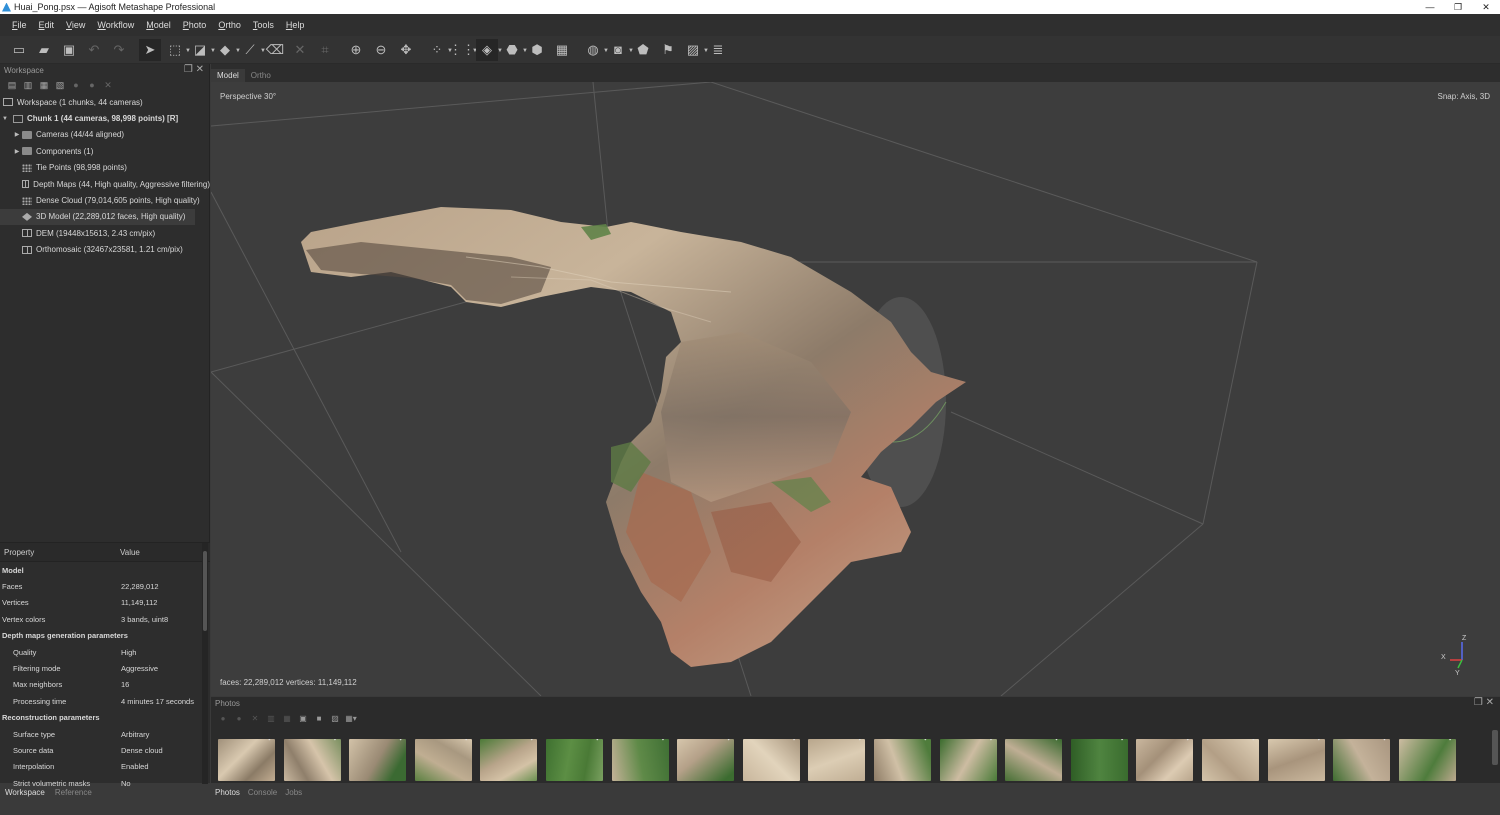 The height and width of the screenshot is (815, 1500). Describe the element at coordinates (227, 794) in the screenshot. I see `tab-photos: Photos` at that location.